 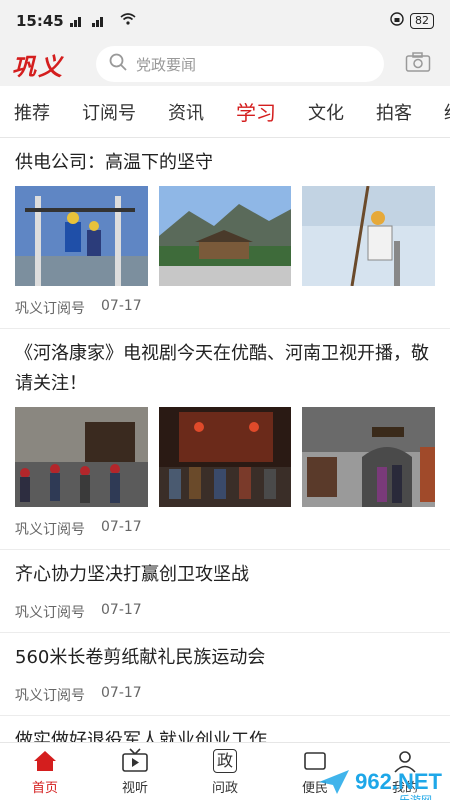 What do you see at coordinates (422, 21) in the screenshot?
I see `battery-indicator: 82` at bounding box center [422, 21].